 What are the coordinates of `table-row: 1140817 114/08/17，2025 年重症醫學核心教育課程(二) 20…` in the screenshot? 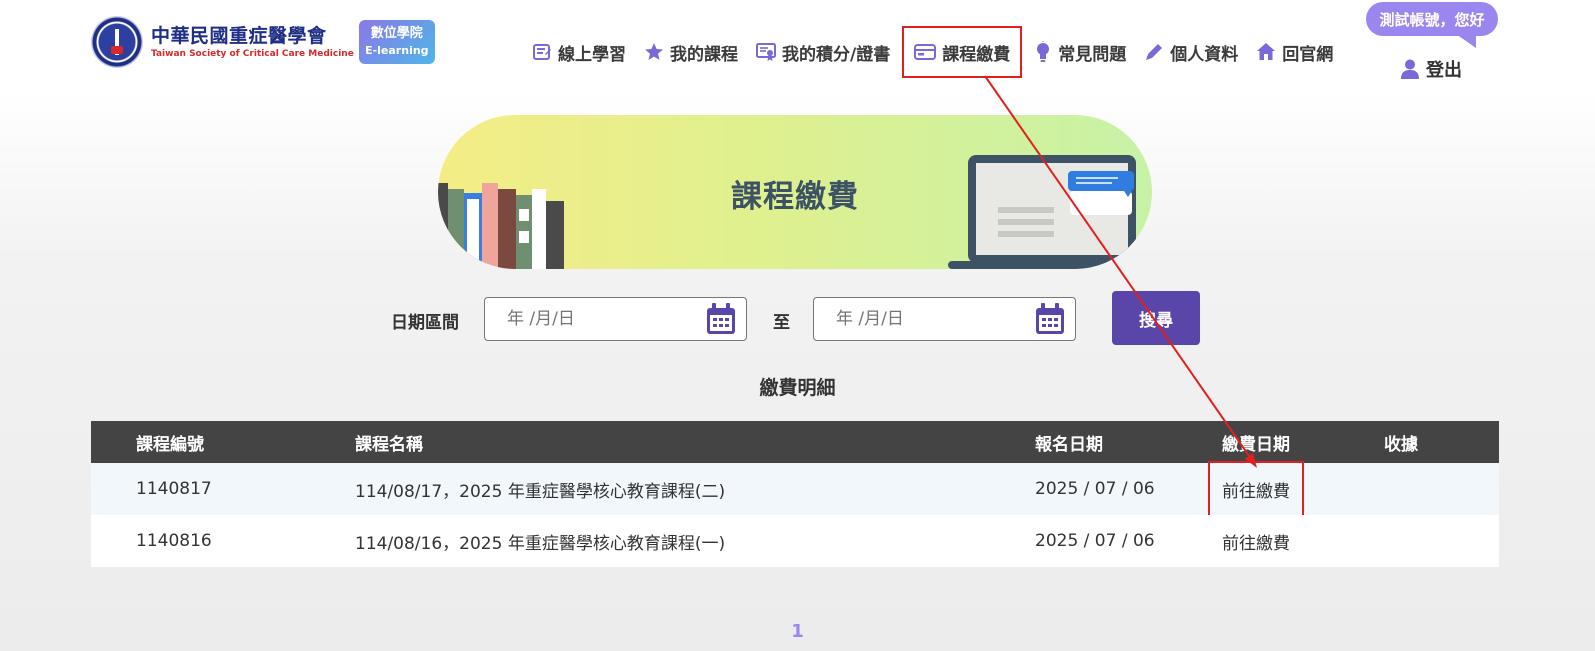 It's located at (795, 489).